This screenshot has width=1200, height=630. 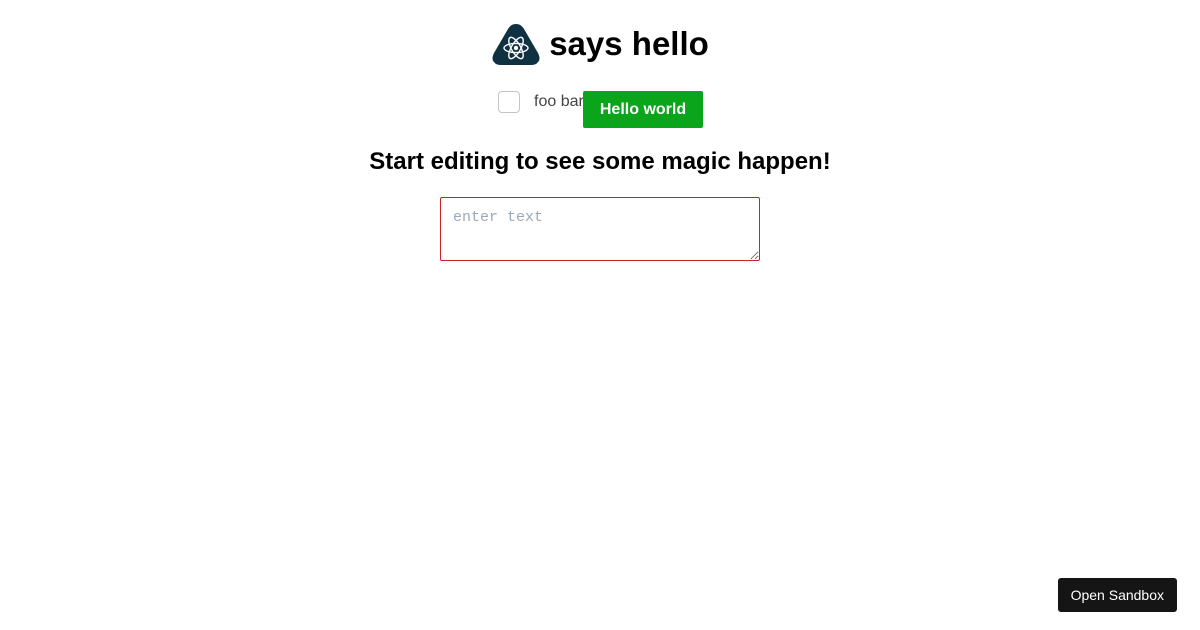 I want to click on text-input, so click(x=600, y=229).